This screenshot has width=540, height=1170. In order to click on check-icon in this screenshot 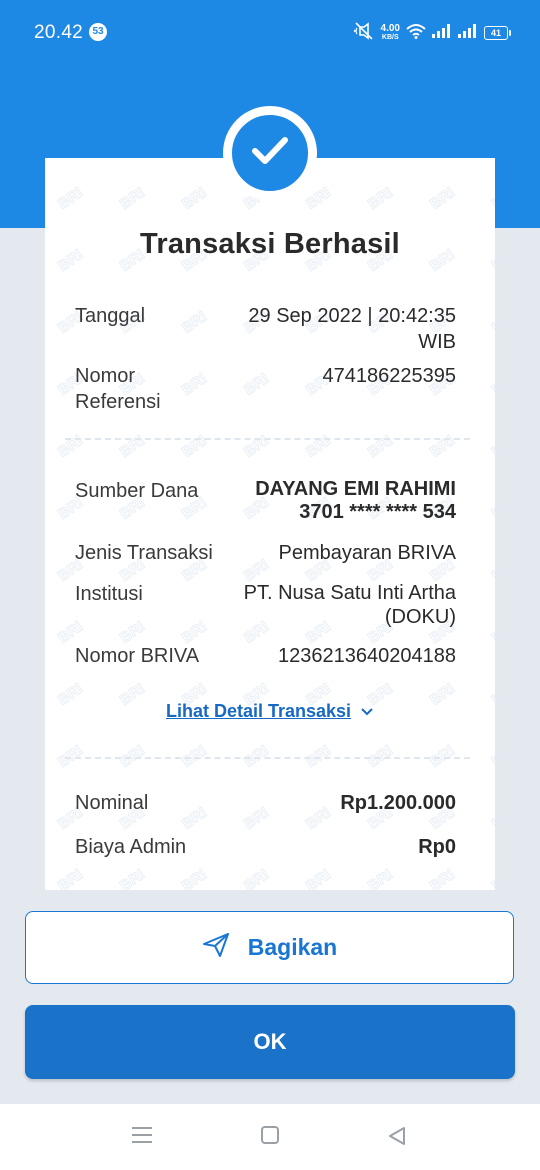, I will do `click(270, 153)`.